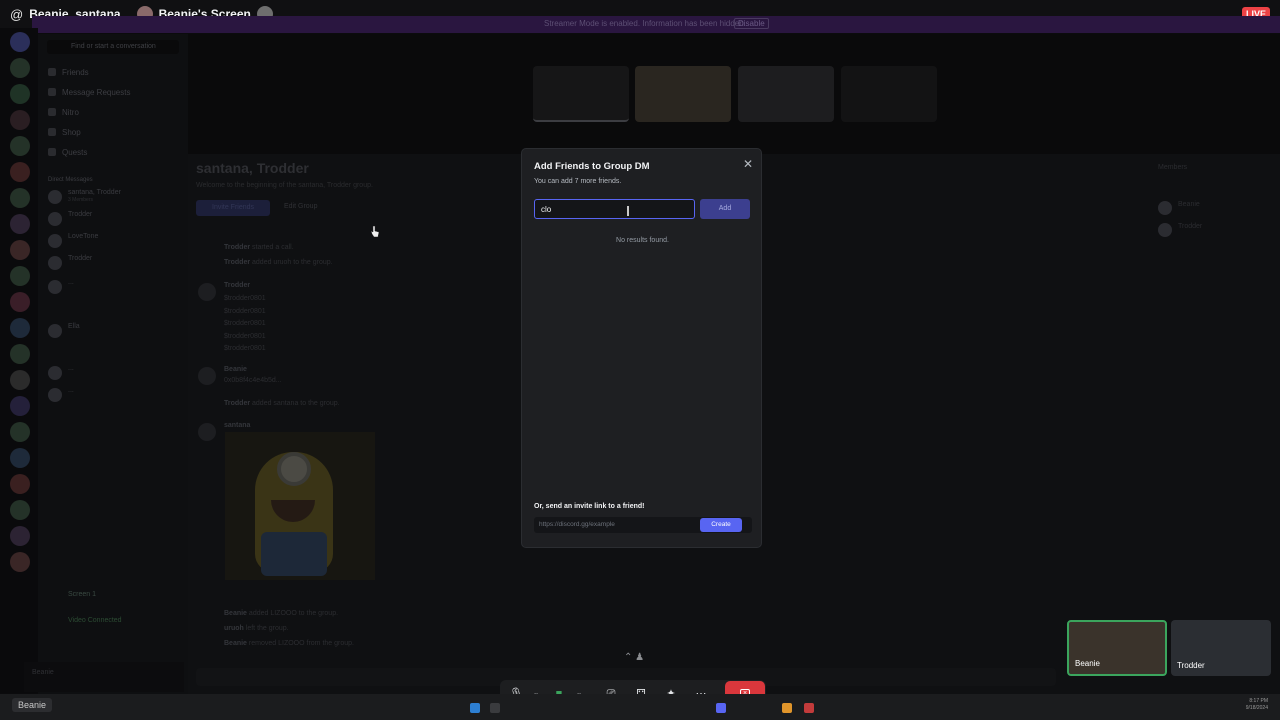 The height and width of the screenshot is (720, 1280). What do you see at coordinates (113, 47) in the screenshot?
I see `find-conversation-input: Find or start a conversation` at bounding box center [113, 47].